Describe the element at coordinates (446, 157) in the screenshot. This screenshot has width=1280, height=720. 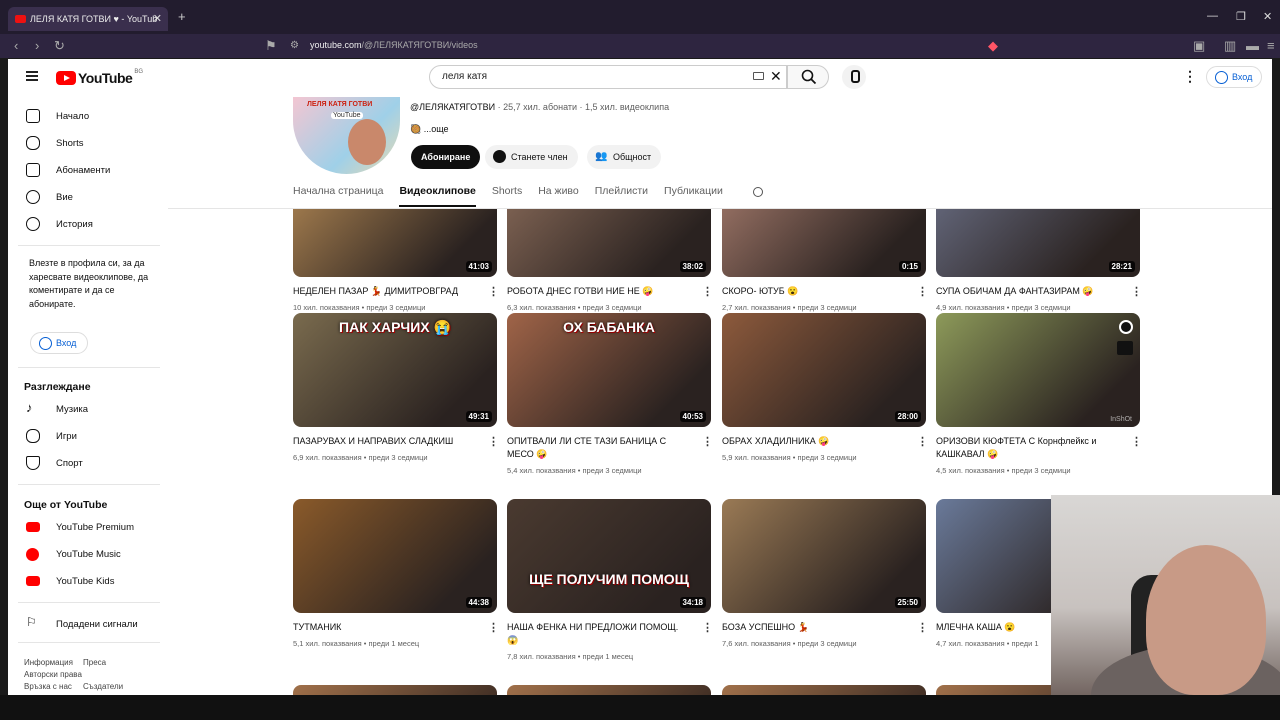
I see `subscribe-button: Абониране` at that location.